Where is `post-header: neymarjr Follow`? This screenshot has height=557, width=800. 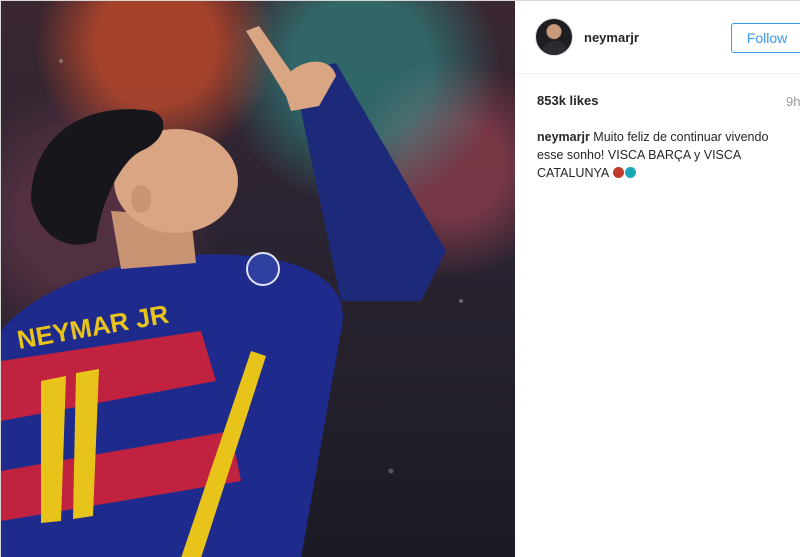 post-header: neymarjr Follow is located at coordinates (657, 37).